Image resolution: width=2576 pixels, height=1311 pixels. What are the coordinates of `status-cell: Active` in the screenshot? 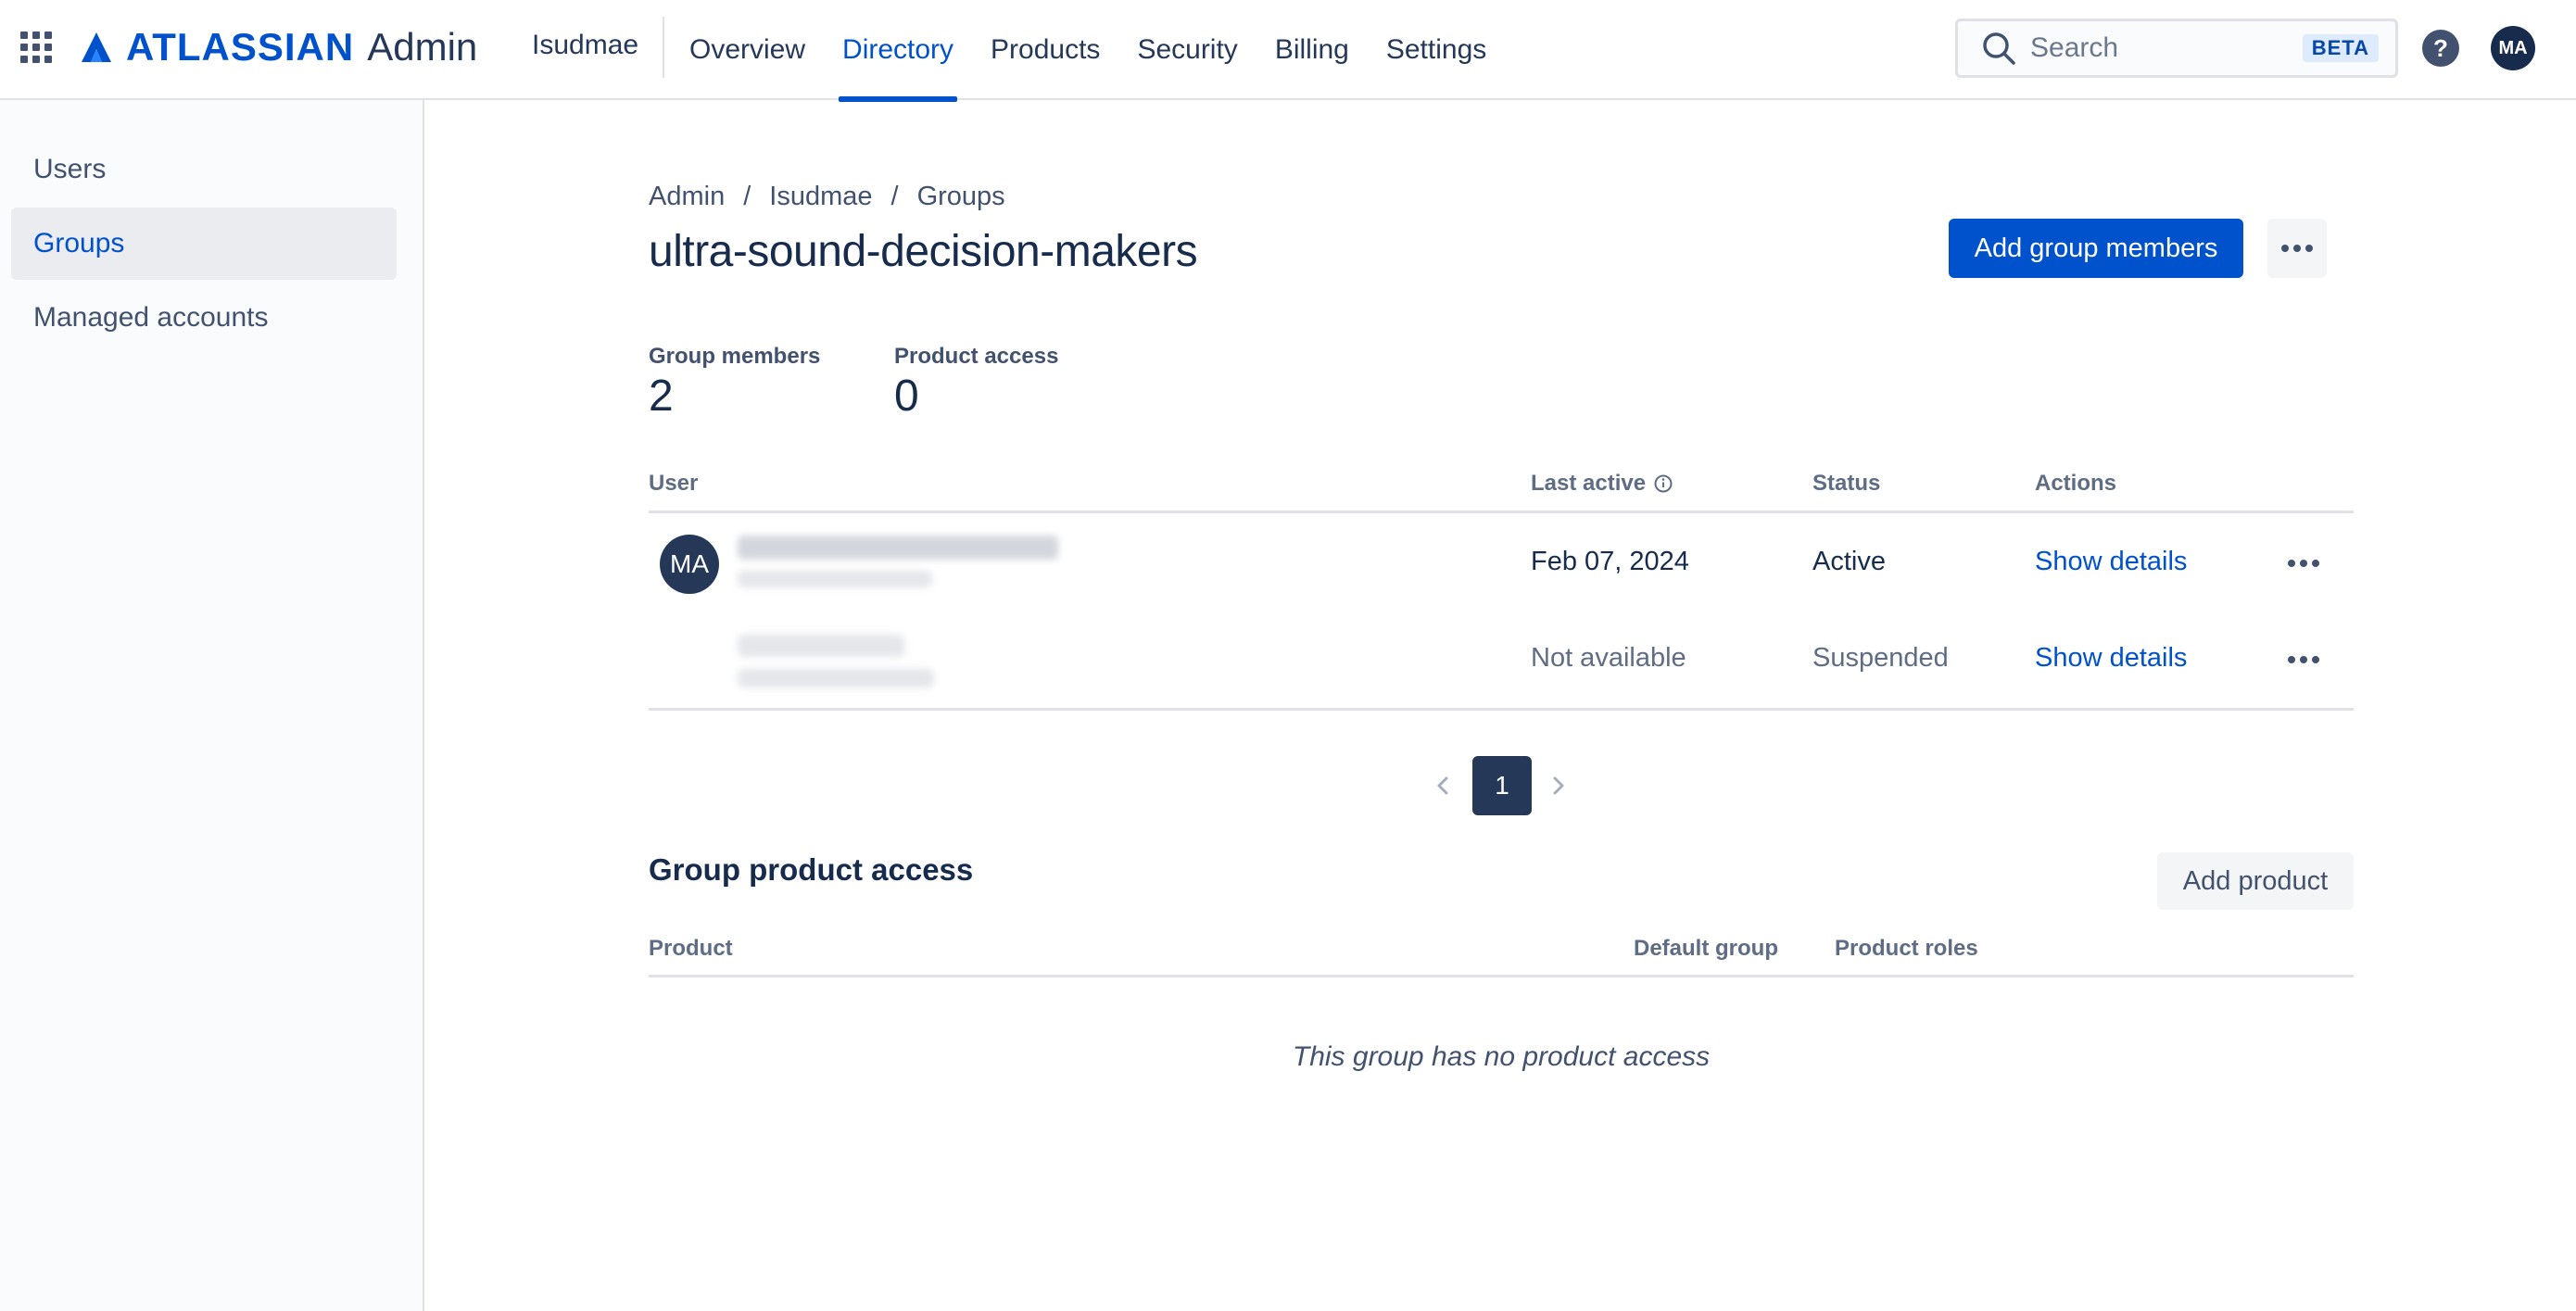 It's located at (1849, 561).